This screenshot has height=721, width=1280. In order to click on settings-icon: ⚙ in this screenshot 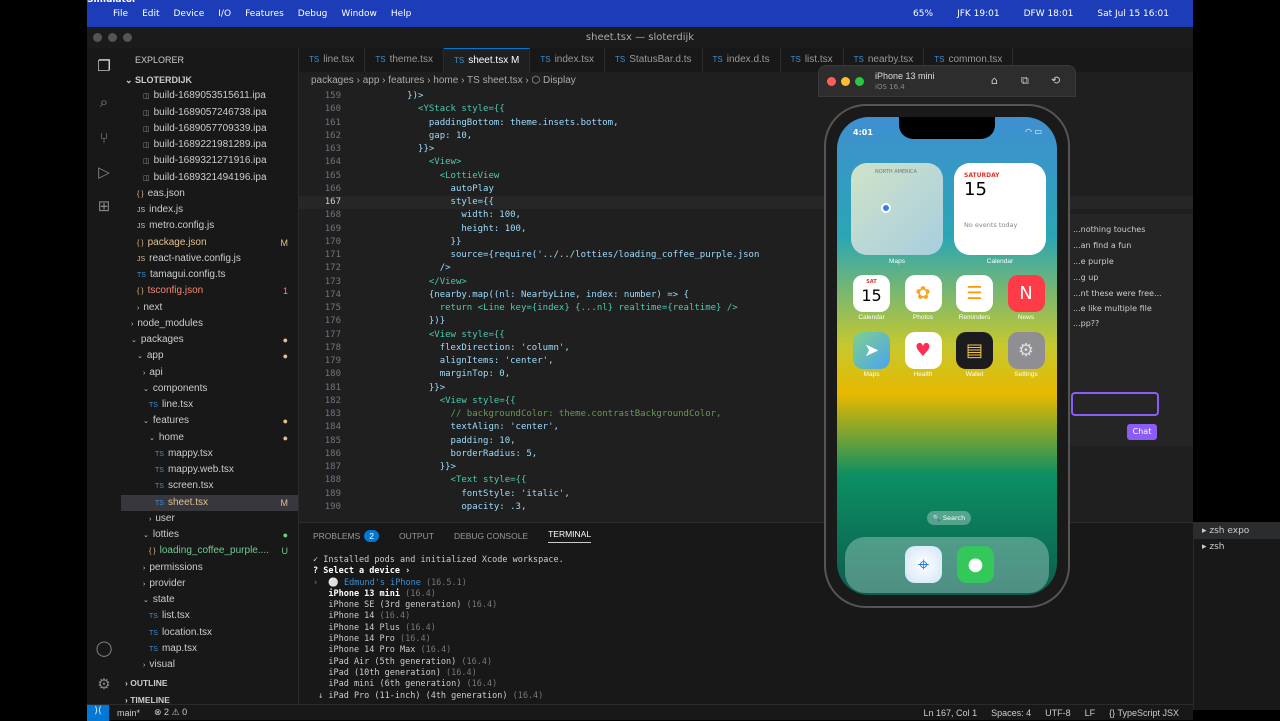, I will do `click(1026, 350)`.